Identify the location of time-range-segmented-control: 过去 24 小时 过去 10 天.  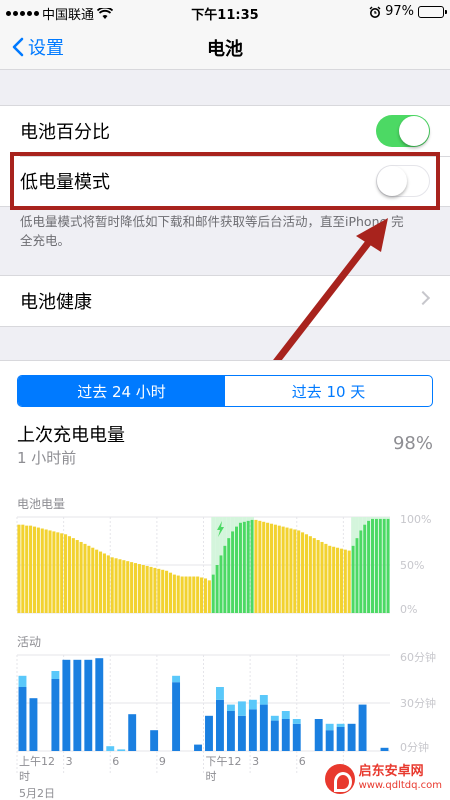
(225, 391).